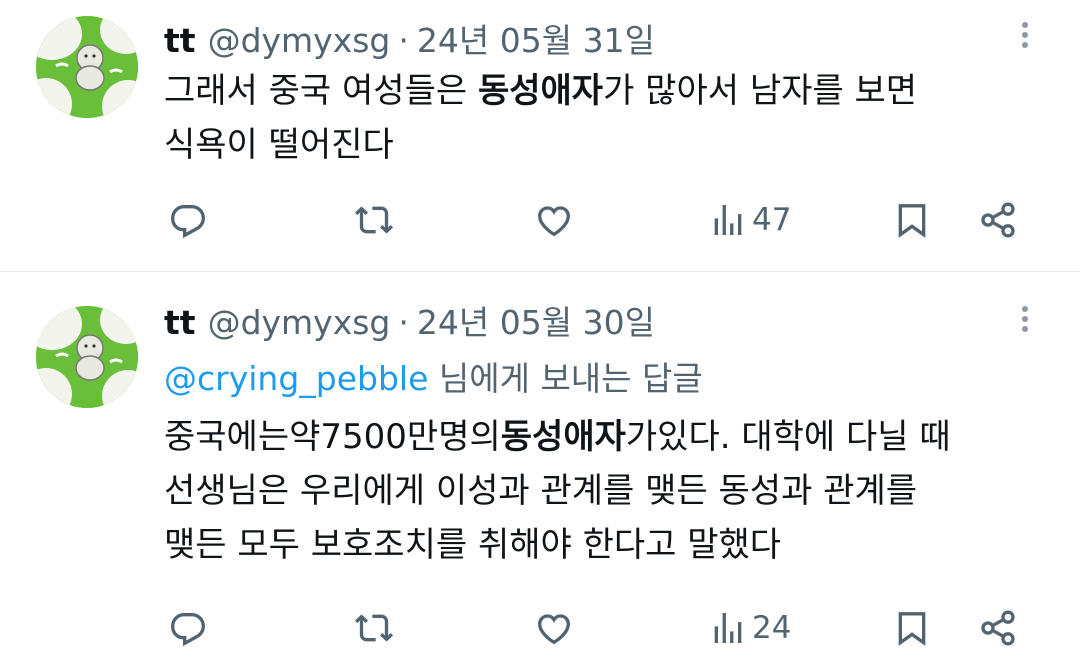 The image size is (1080, 671). What do you see at coordinates (321, 91) in the screenshot?
I see `text-segment: 그래서 중국 여성들은` at bounding box center [321, 91].